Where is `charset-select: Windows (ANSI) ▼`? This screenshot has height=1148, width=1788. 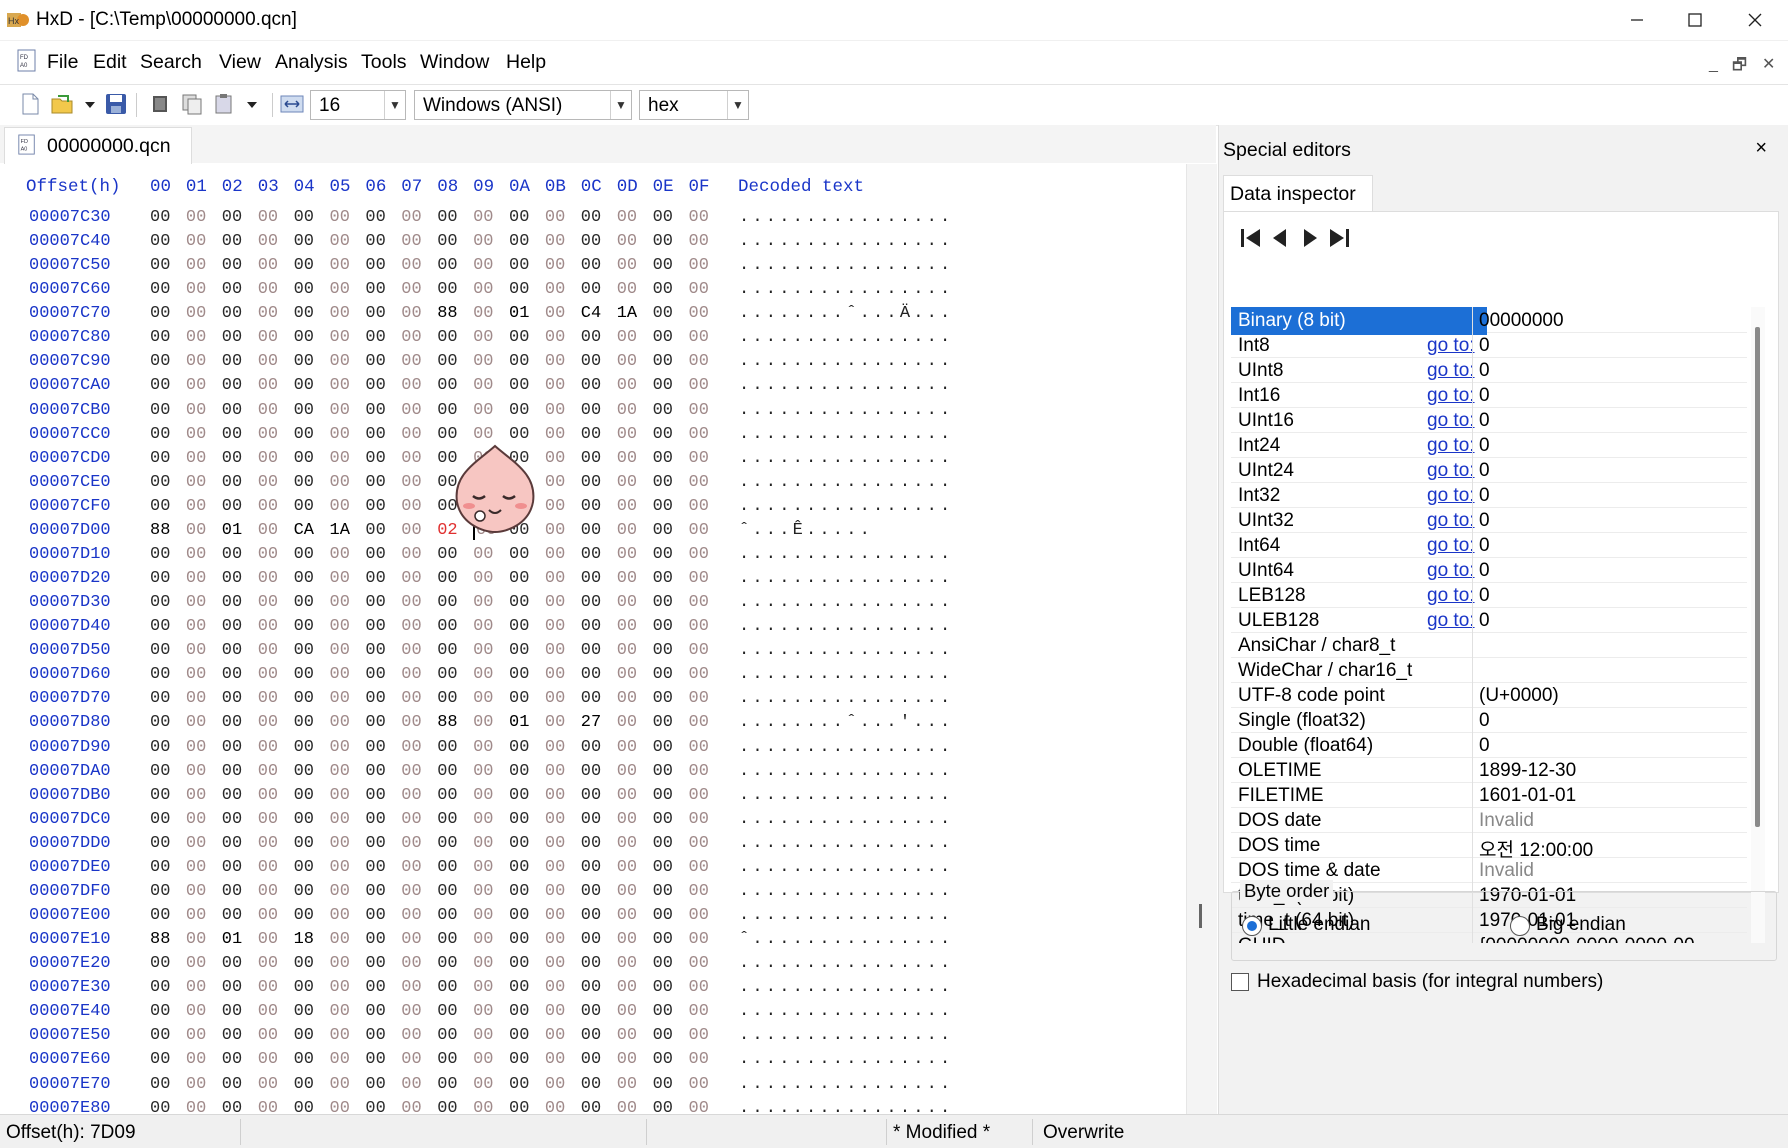
charset-select: Windows (ANSI) ▼ is located at coordinates (523, 105).